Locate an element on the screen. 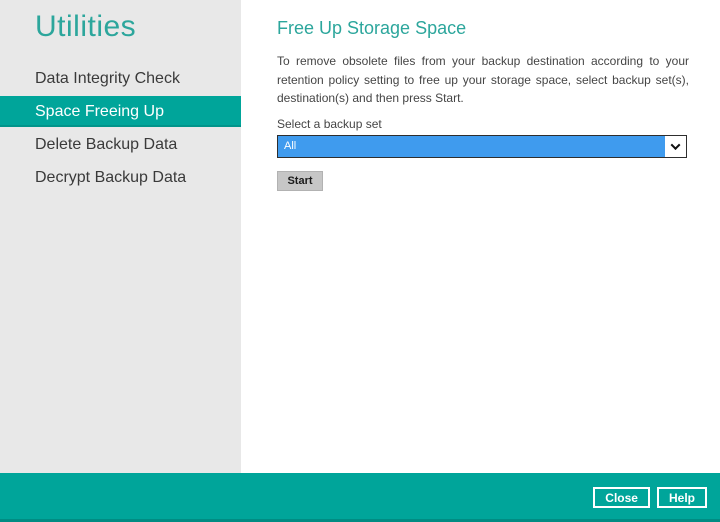 Image resolution: width=720 pixels, height=522 pixels. sidebar-item-data-integrity-check: Data Integrity Check is located at coordinates (120, 78).